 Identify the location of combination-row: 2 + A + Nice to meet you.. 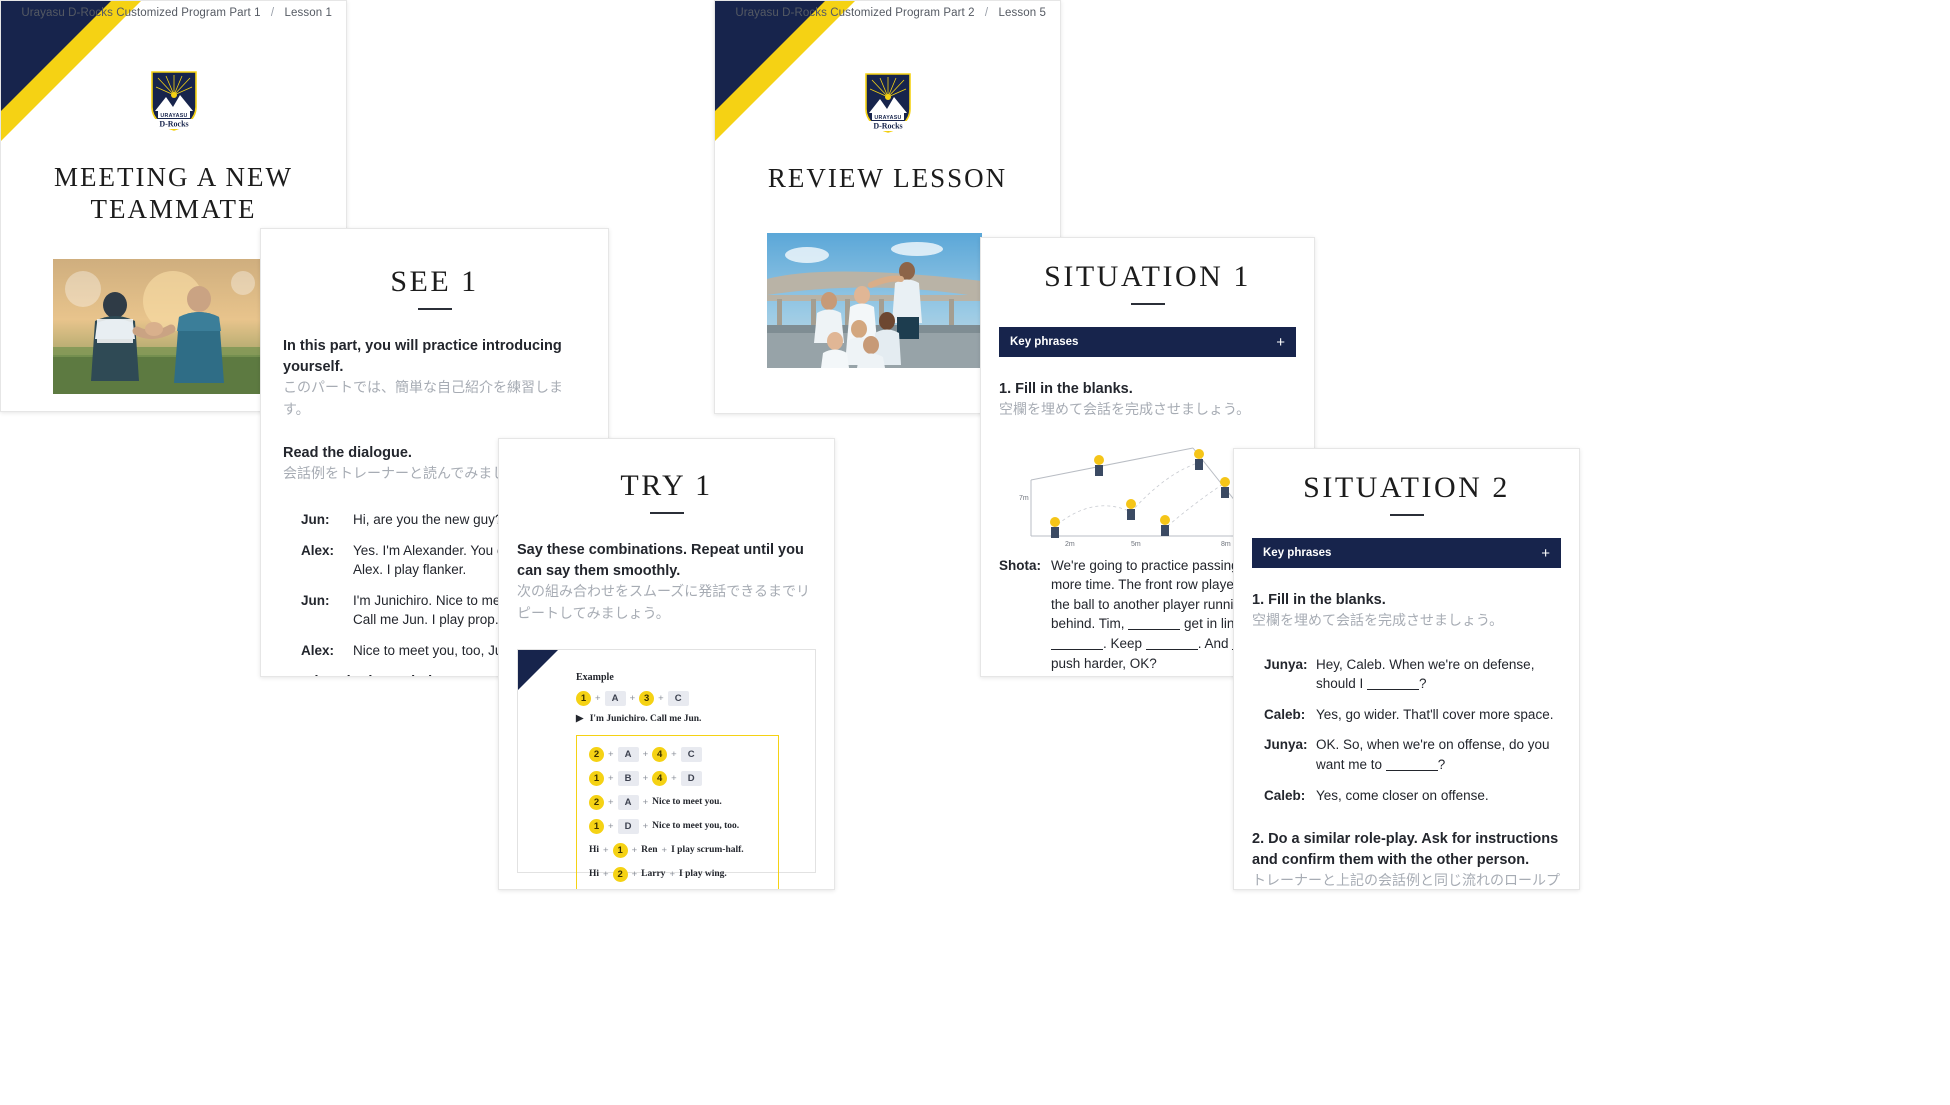
(677, 802).